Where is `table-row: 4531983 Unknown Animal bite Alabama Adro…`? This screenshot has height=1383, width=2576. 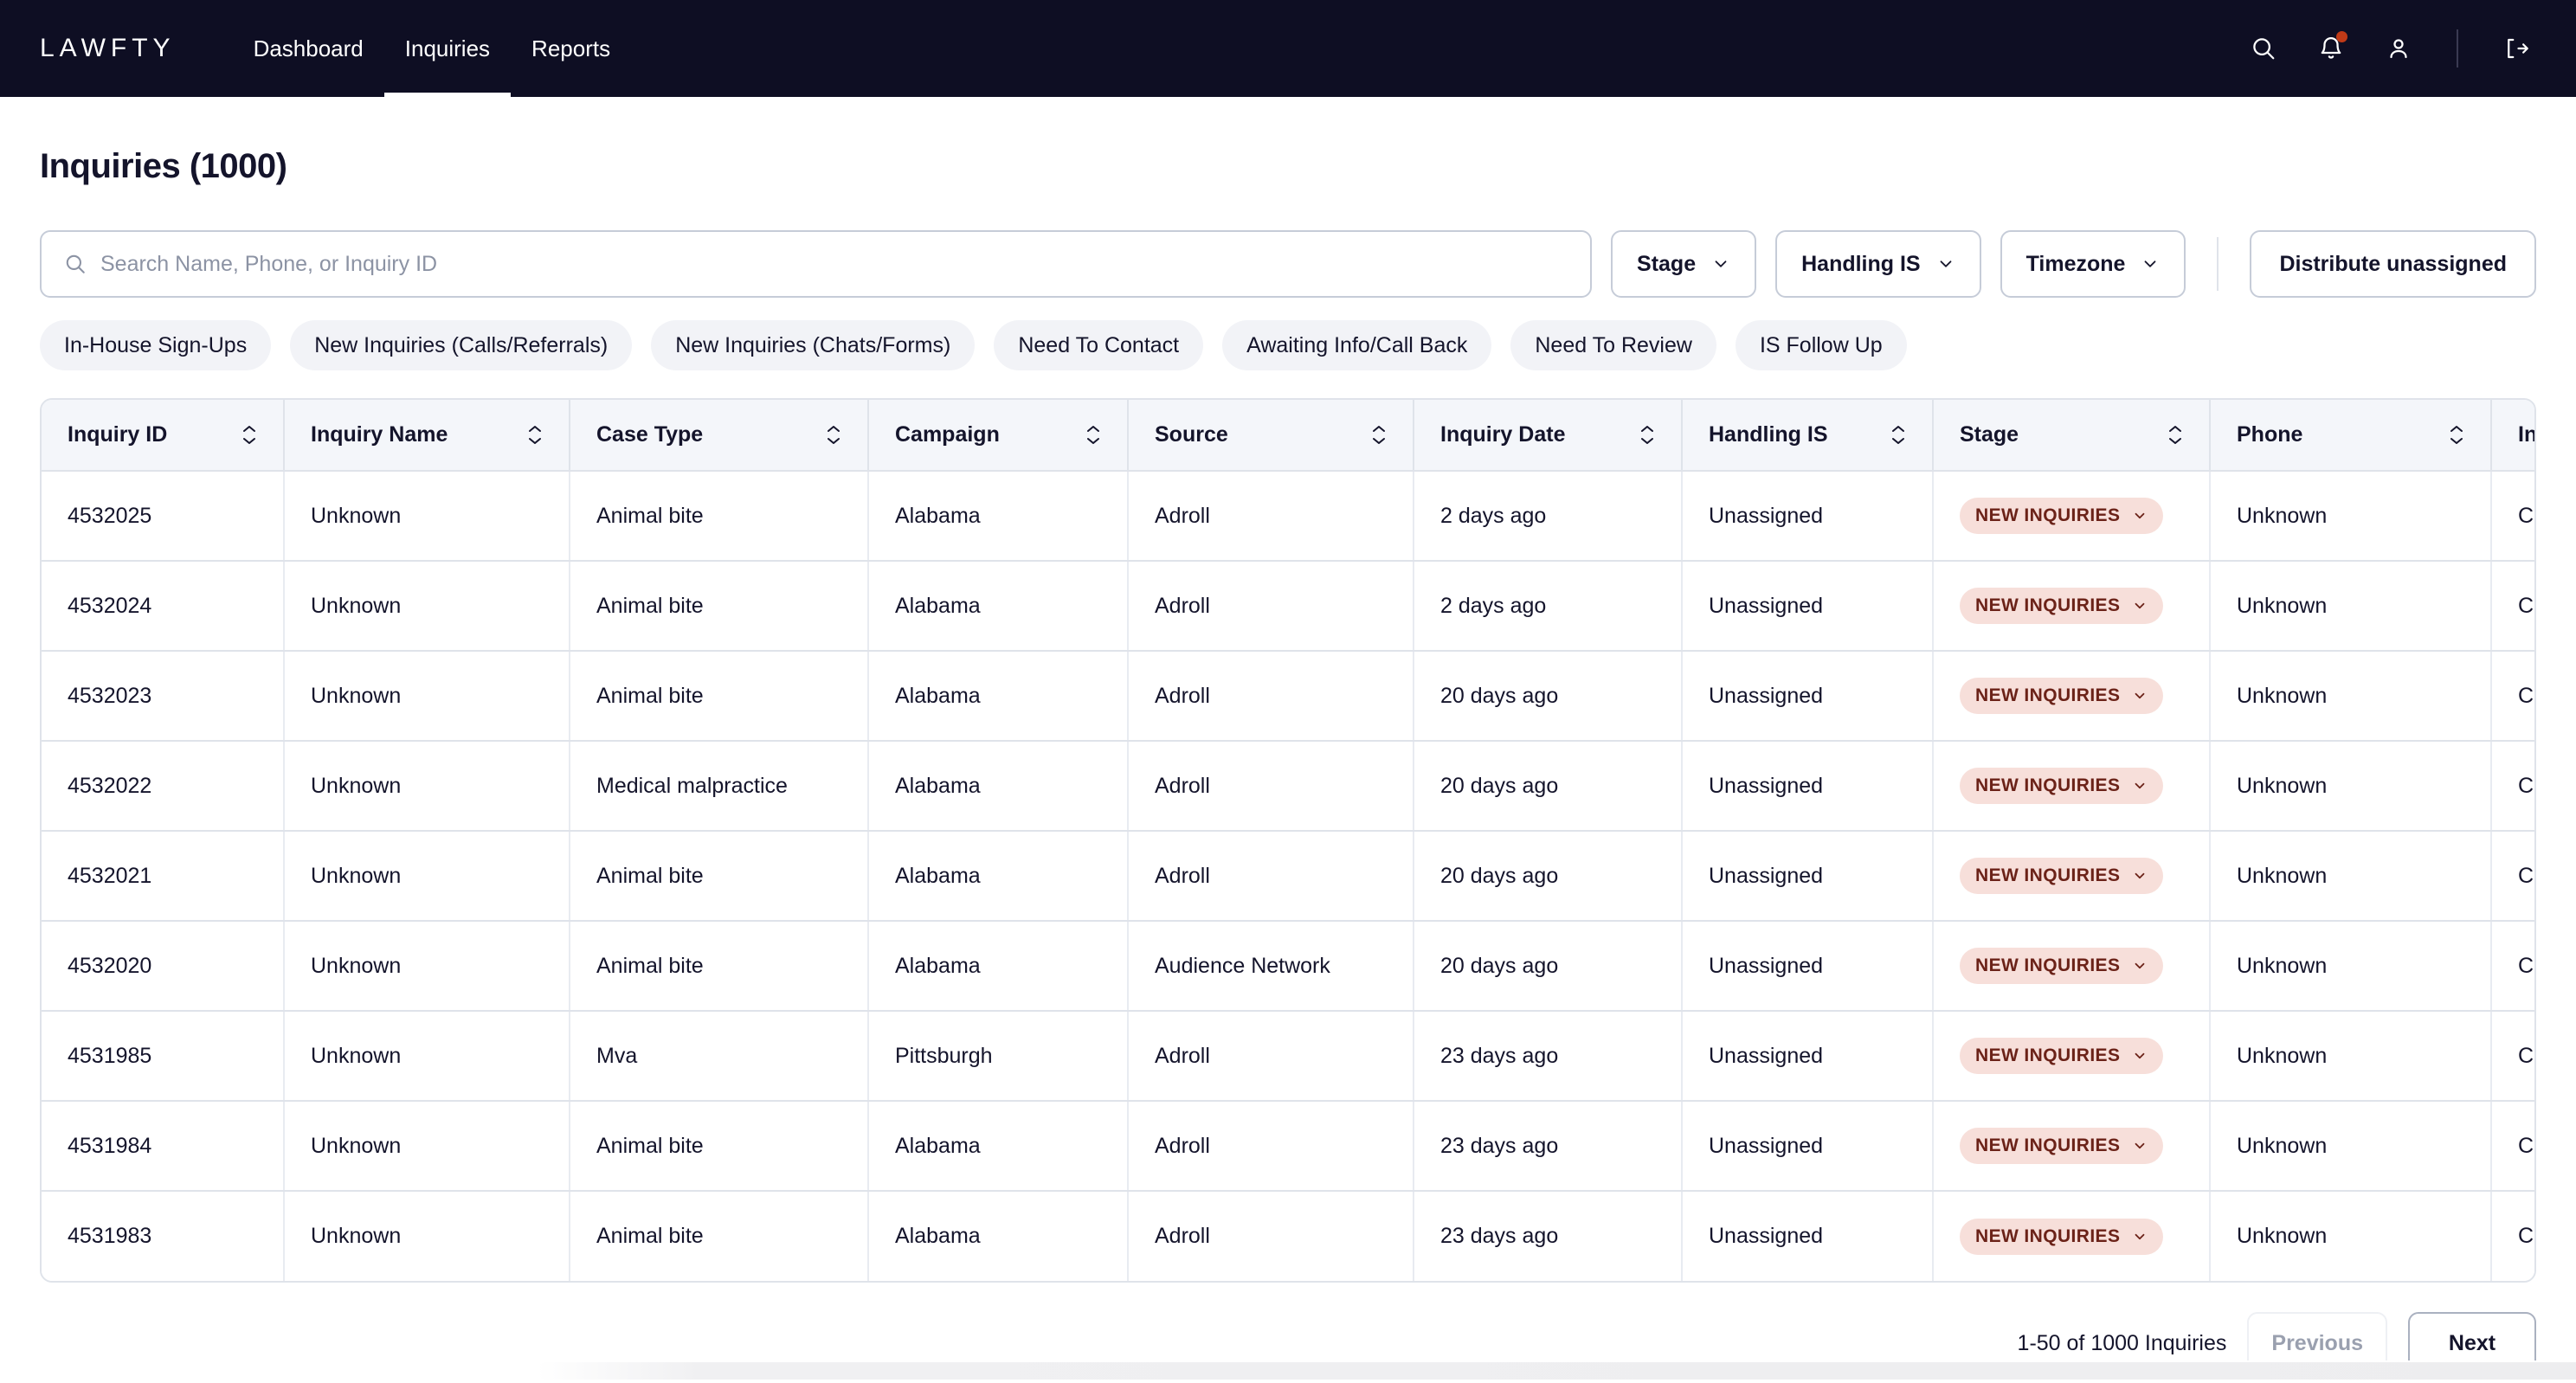 table-row: 4531983 Unknown Animal bite Alabama Adro… is located at coordinates (1288, 1236).